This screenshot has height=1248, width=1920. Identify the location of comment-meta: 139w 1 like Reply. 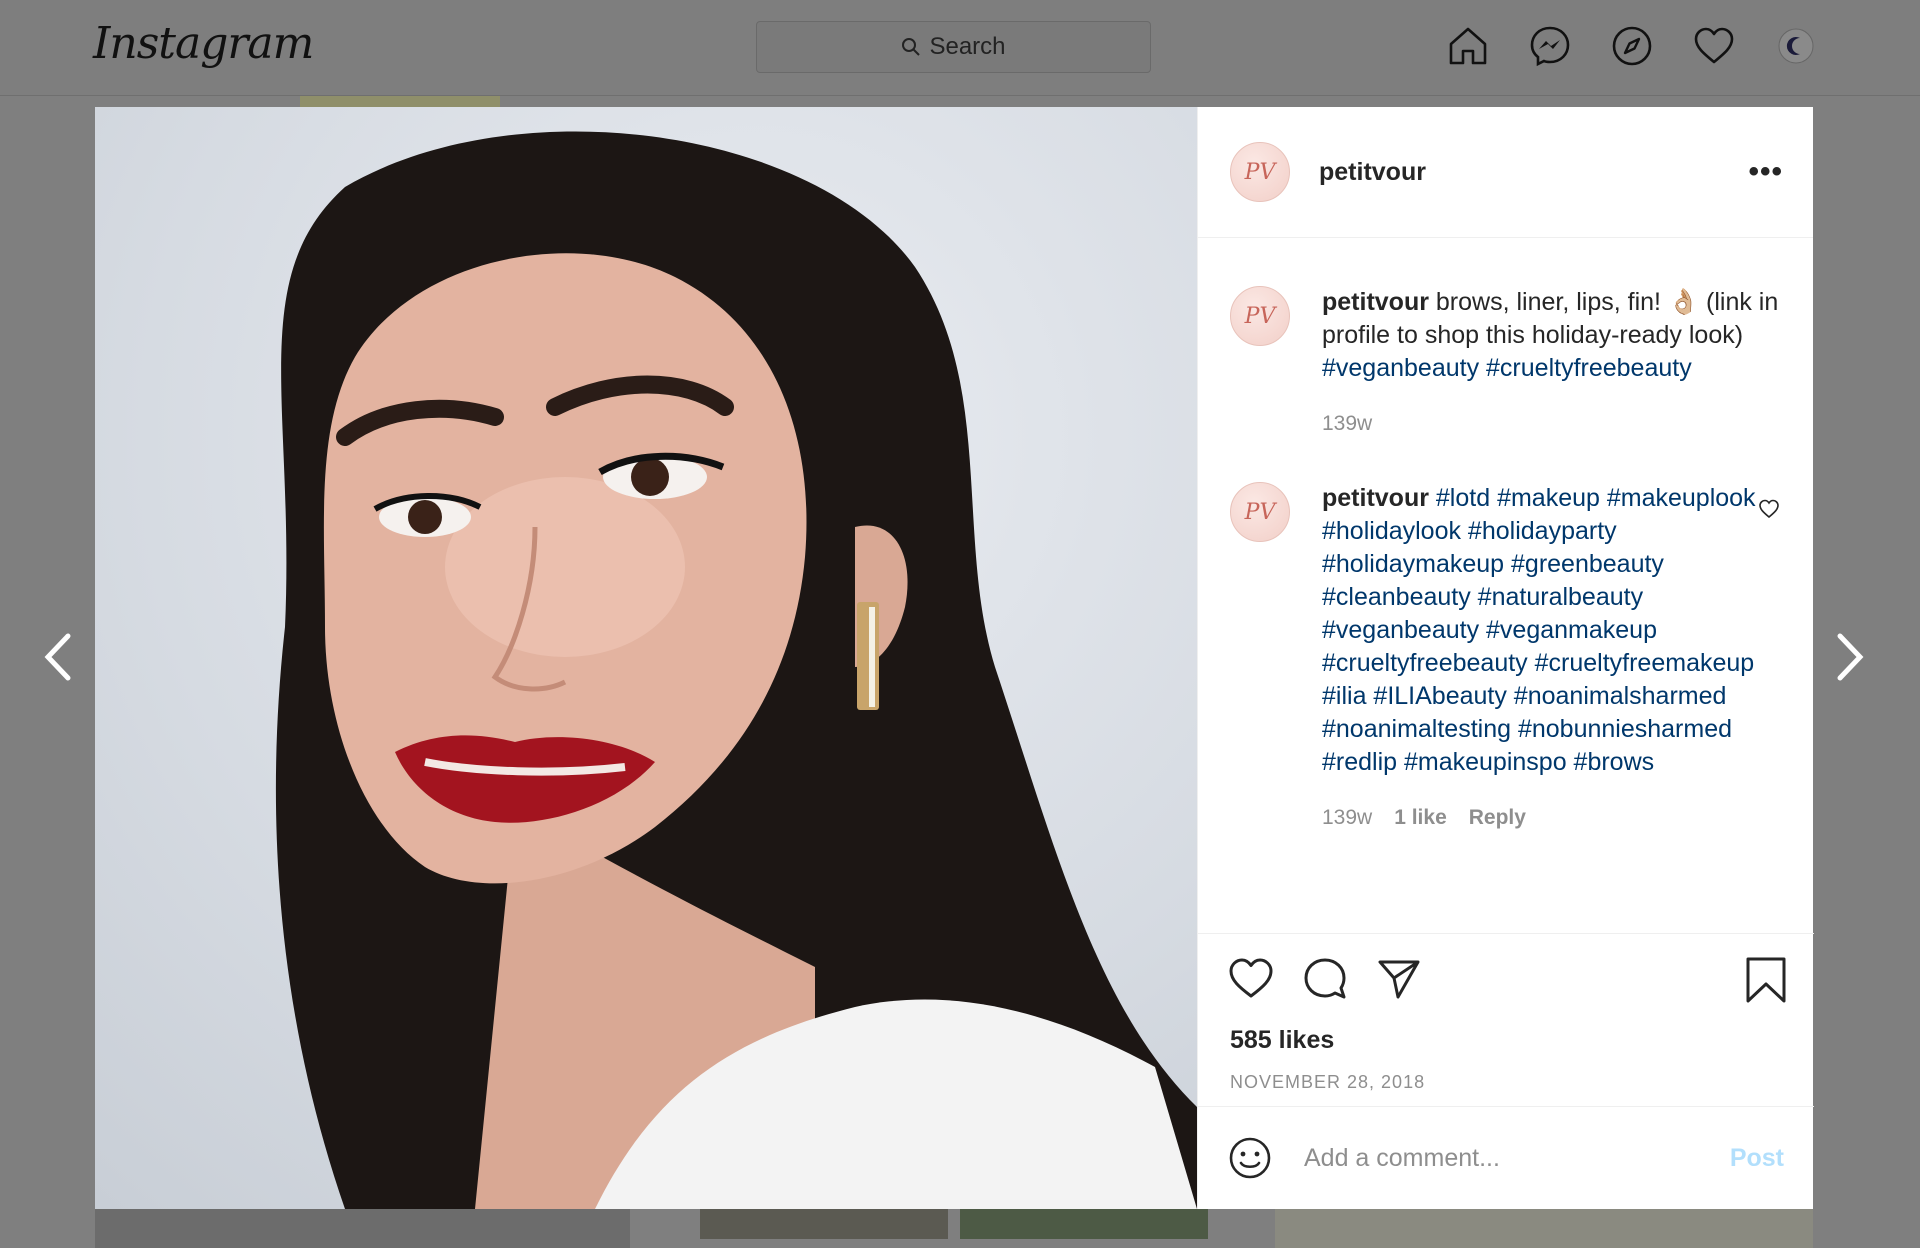
(1552, 817).